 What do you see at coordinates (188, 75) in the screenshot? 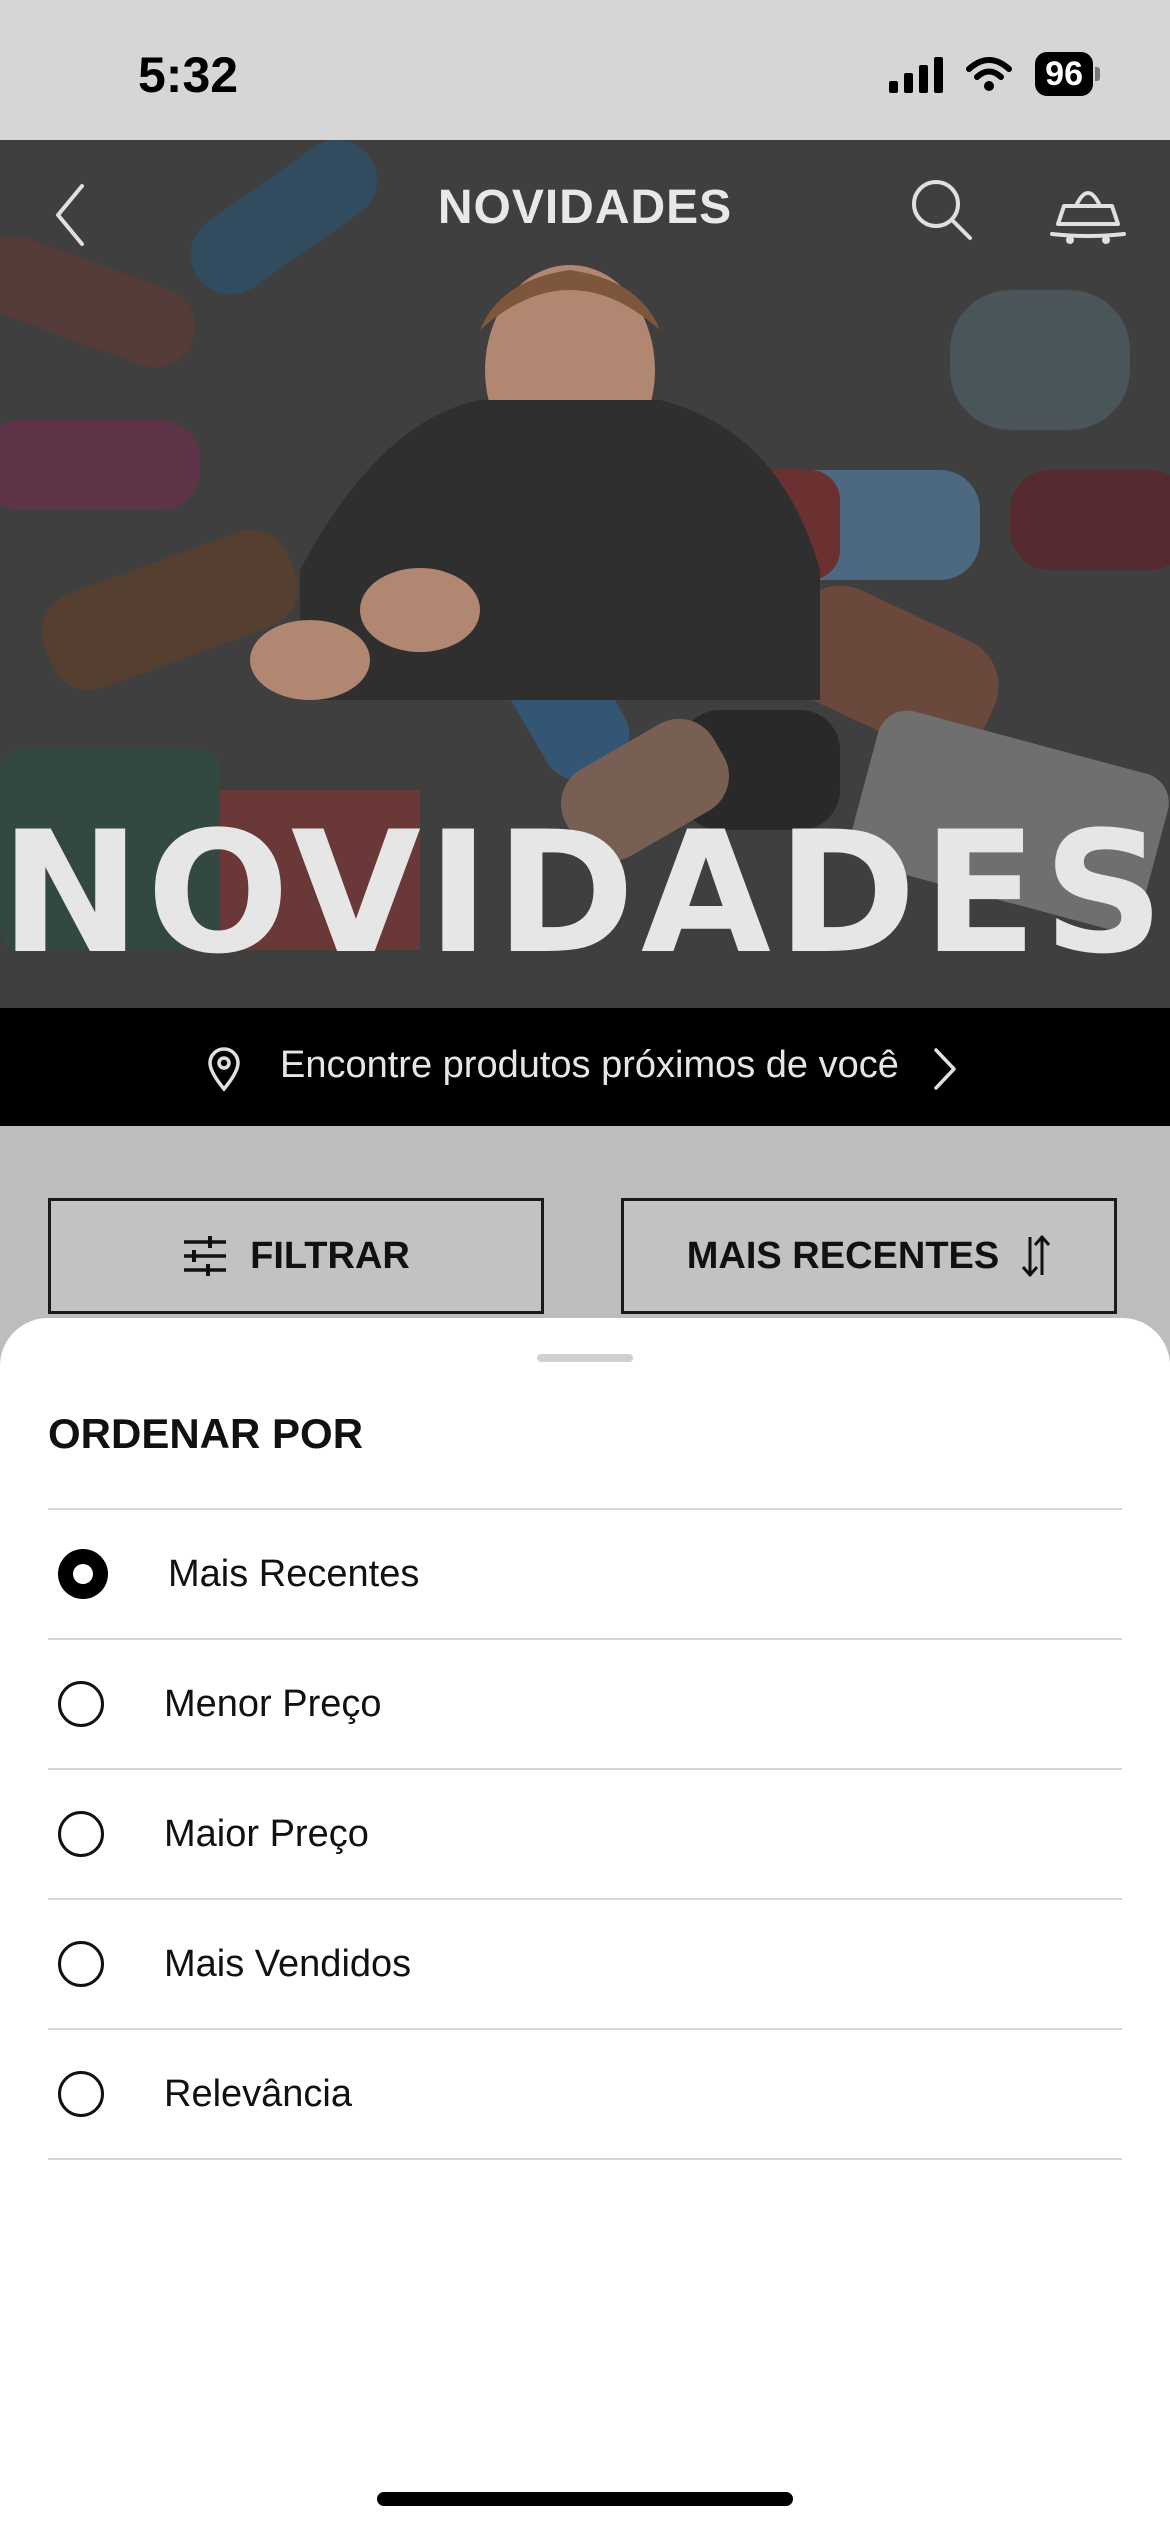
I see `status-time: 5:32` at bounding box center [188, 75].